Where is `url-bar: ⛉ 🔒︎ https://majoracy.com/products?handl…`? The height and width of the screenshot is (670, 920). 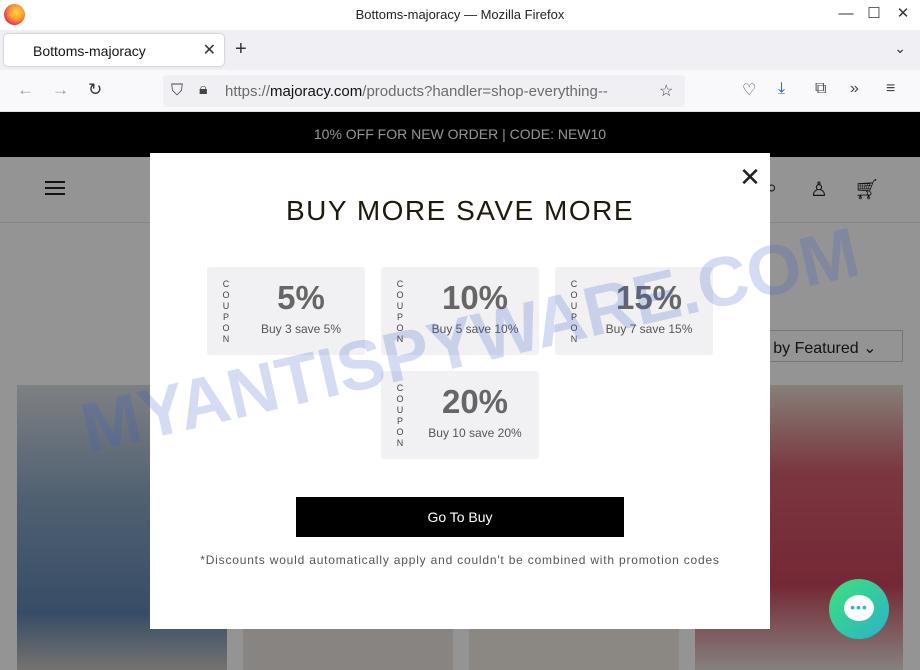
url-bar: ⛉ 🔒︎ https://majoracy.com/products?handl… is located at coordinates (424, 91).